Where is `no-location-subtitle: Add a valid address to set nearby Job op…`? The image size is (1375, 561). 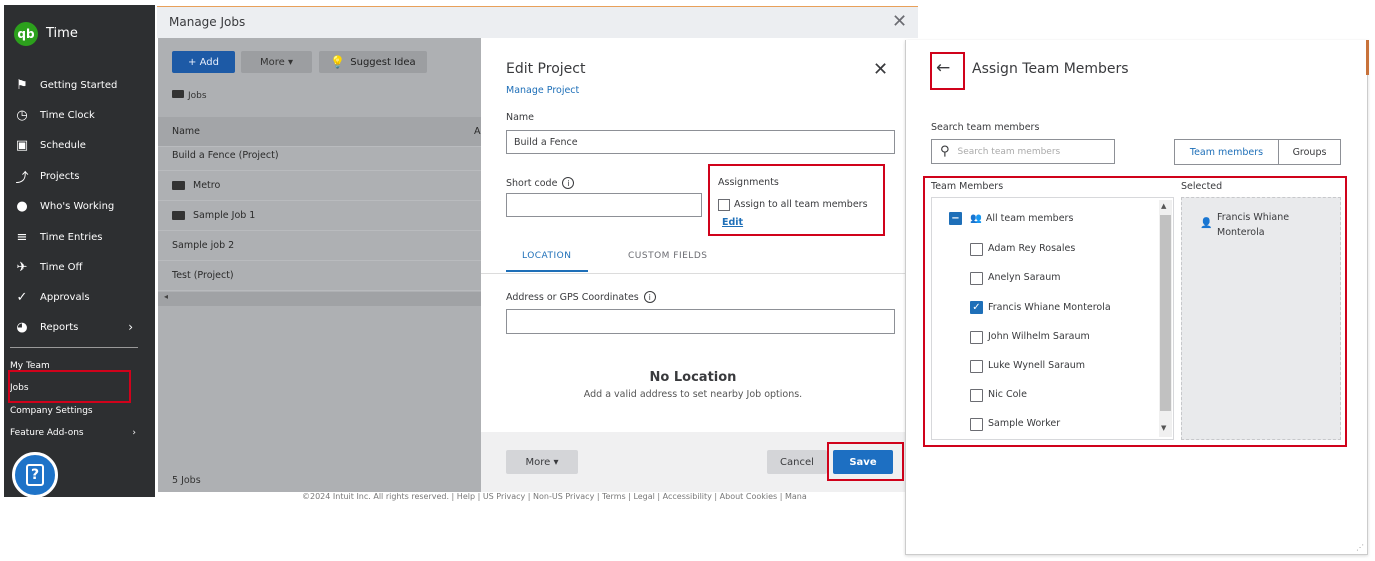 no-location-subtitle: Add a valid address to set nearby Job op… is located at coordinates (693, 394).